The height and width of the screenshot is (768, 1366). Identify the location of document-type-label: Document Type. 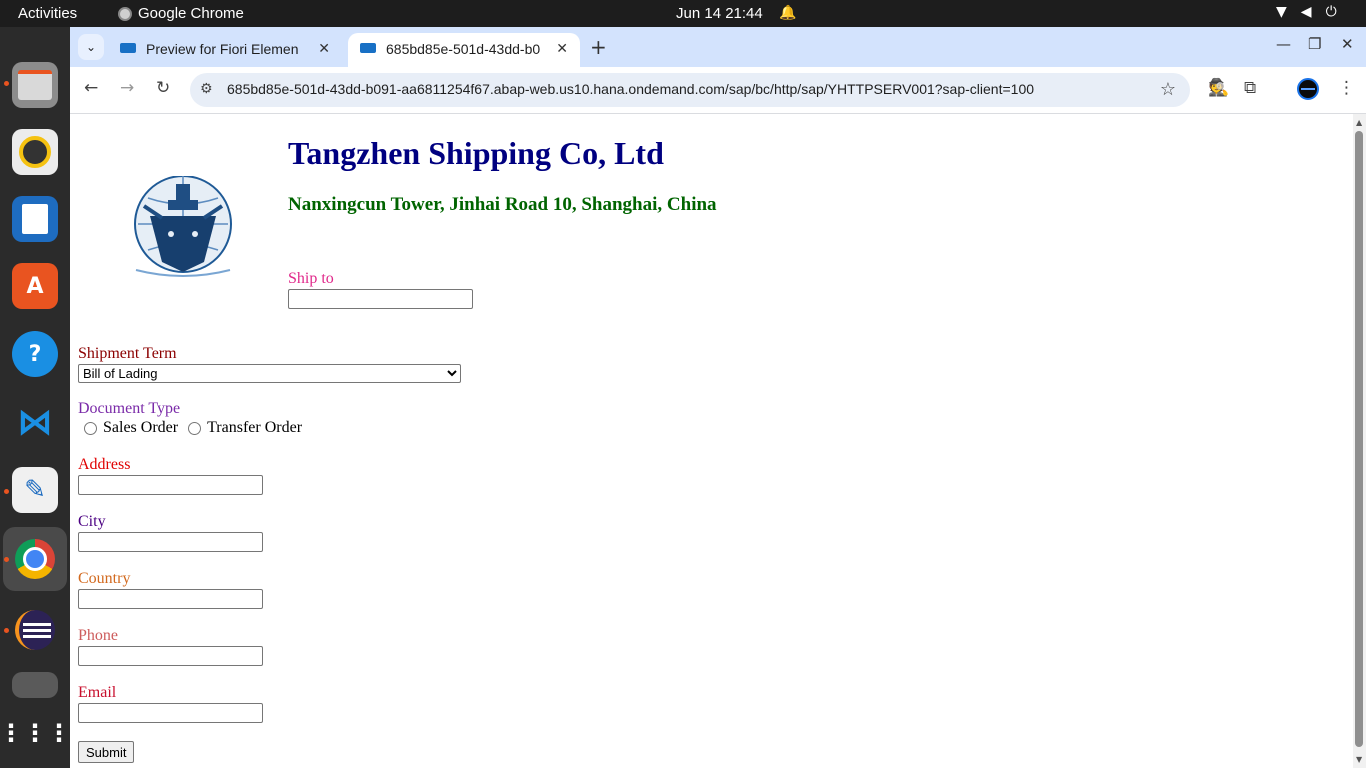
(129, 408).